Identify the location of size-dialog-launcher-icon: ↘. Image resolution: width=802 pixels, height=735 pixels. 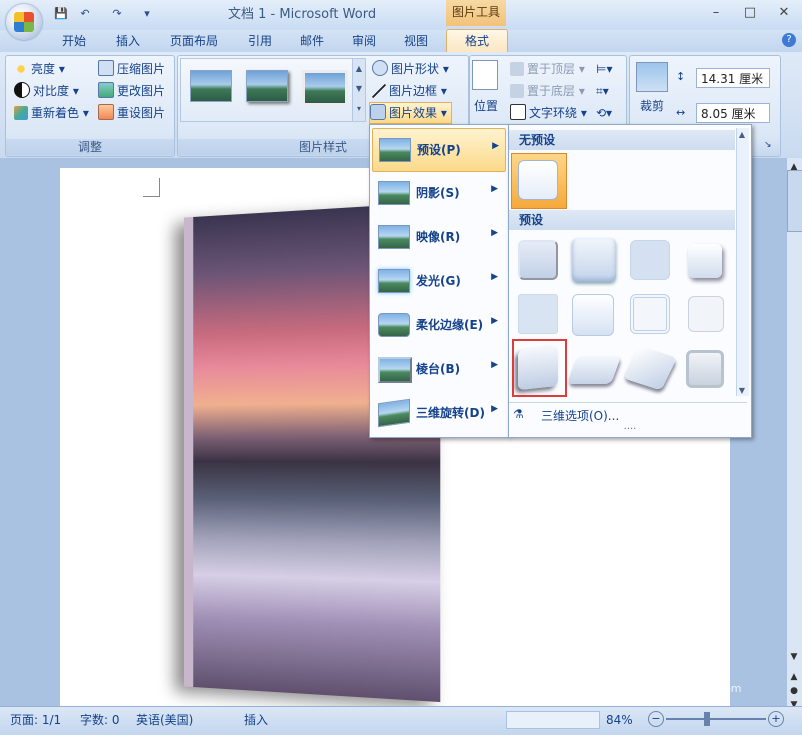
(768, 145).